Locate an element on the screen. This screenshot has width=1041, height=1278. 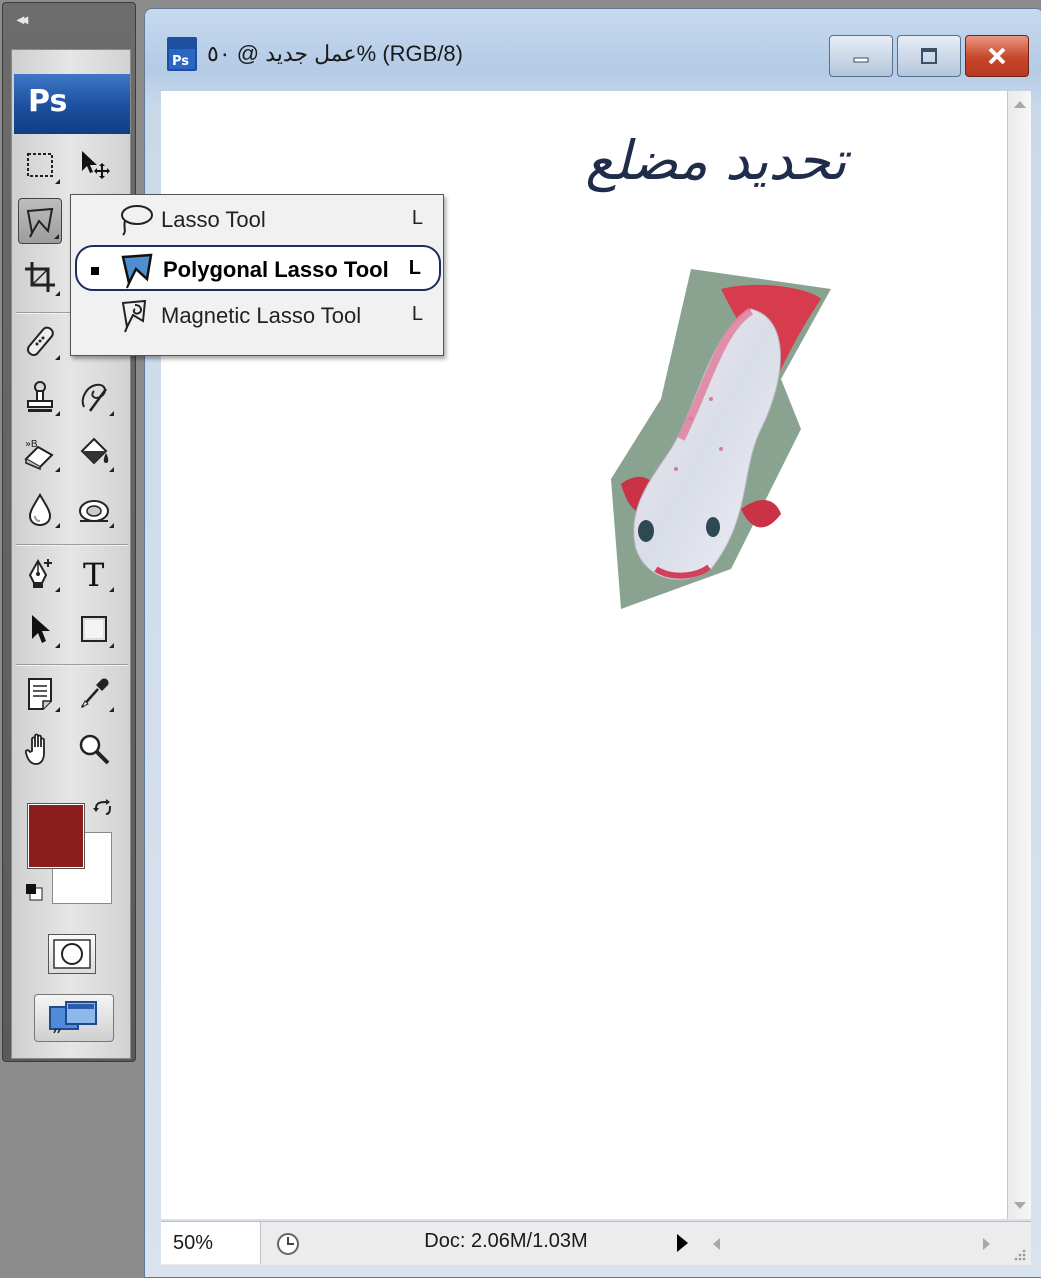
menu-item-polygonal-lasso-tool: Polygonal Lasso Tool L is located at coordinates (258, 268).